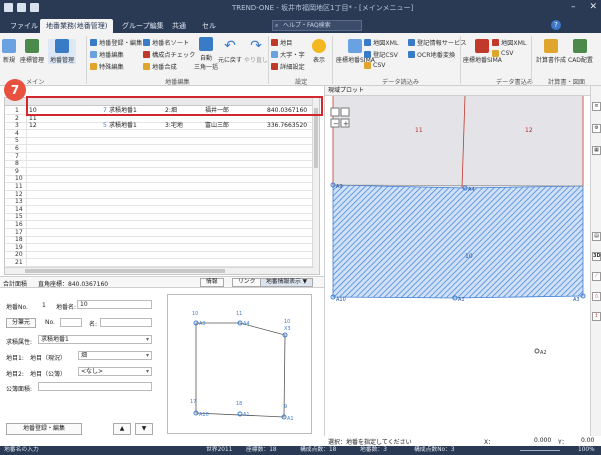 The height and width of the screenshot is (455, 601). I want to click on group-chiban-label: 地番編集, so click(177, 82).